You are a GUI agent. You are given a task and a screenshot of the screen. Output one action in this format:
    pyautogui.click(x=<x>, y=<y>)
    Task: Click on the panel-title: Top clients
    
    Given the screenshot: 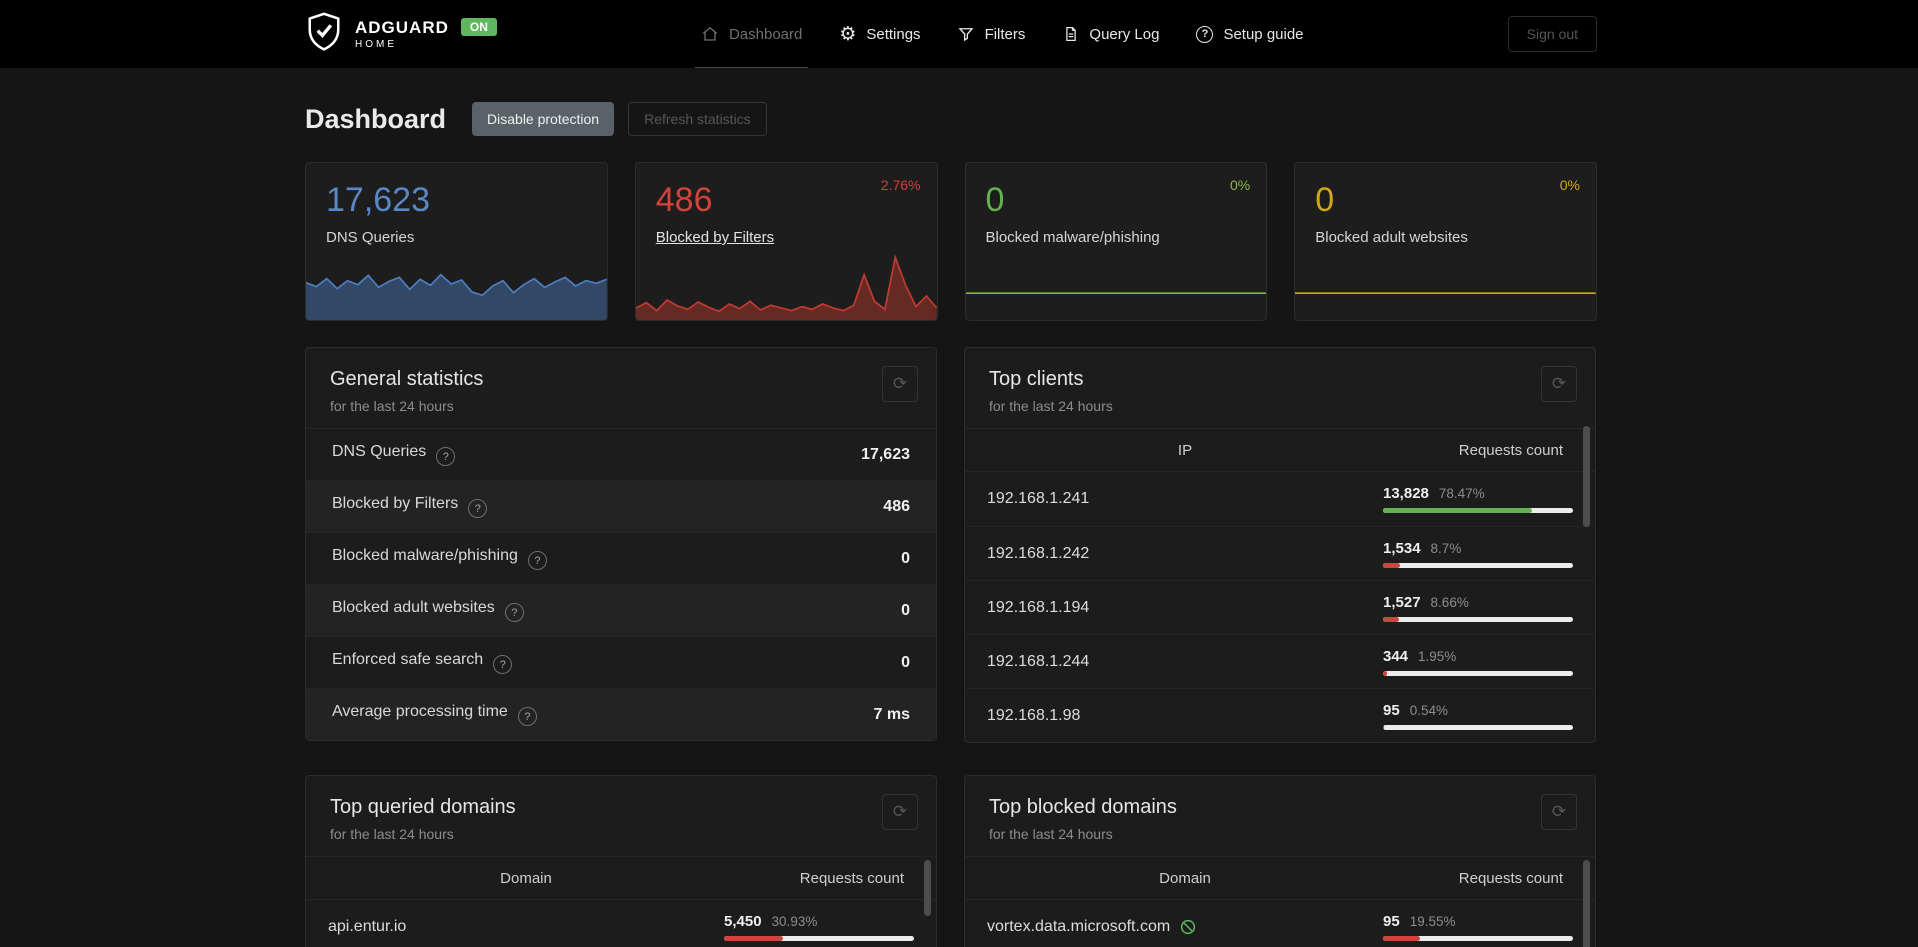 What is the action you would take?
    pyautogui.click(x=1036, y=379)
    